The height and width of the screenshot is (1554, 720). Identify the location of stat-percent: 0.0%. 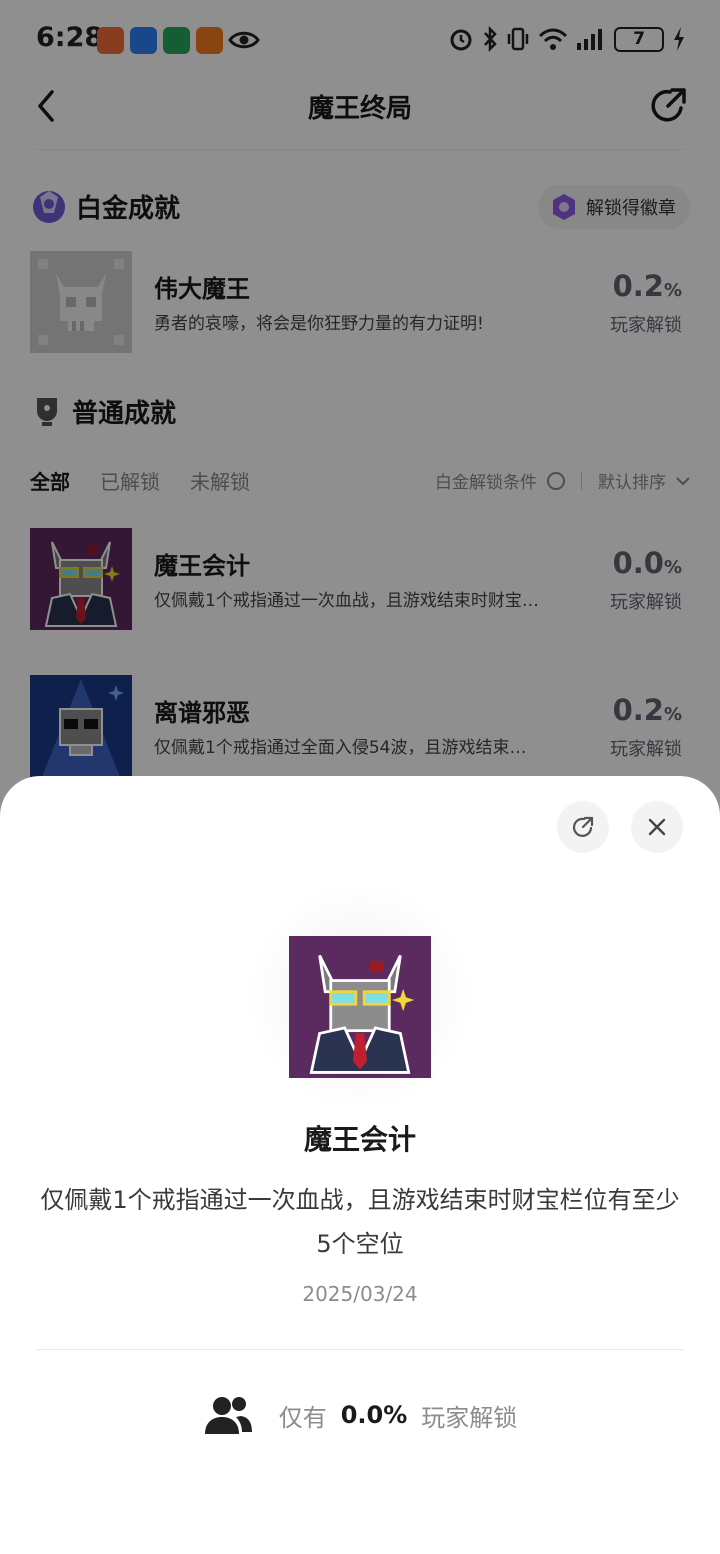
(374, 1415).